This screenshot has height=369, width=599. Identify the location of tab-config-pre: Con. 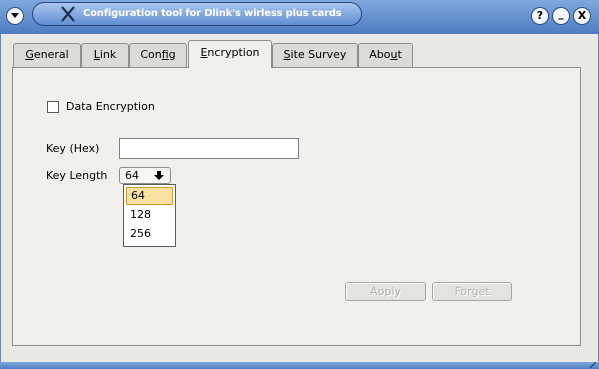
(151, 54).